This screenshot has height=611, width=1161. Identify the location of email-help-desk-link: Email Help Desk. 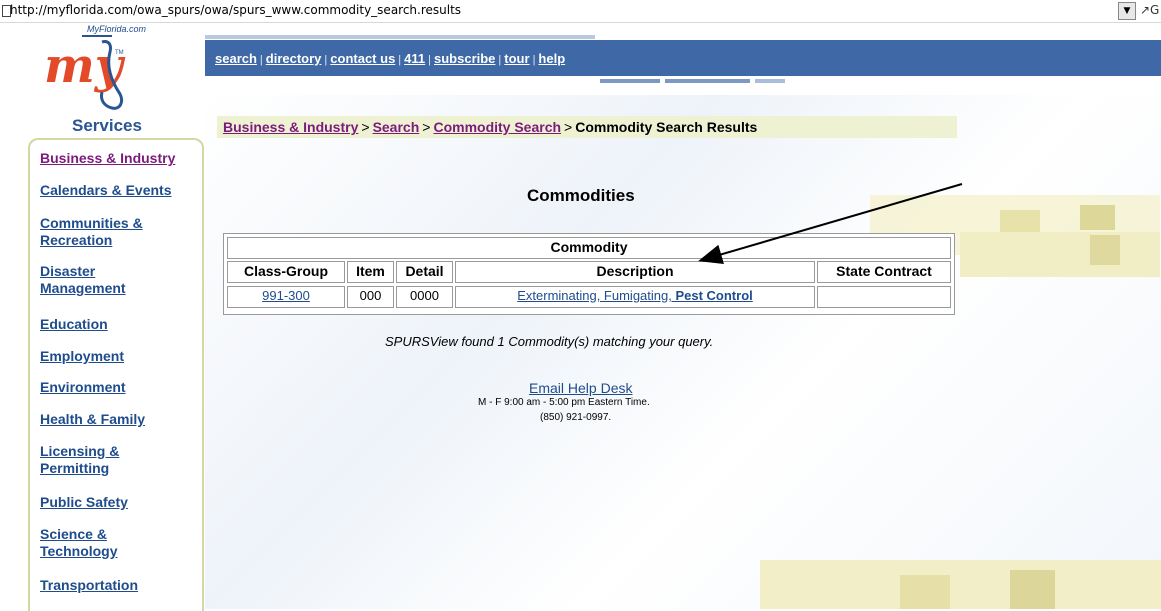
(580, 388).